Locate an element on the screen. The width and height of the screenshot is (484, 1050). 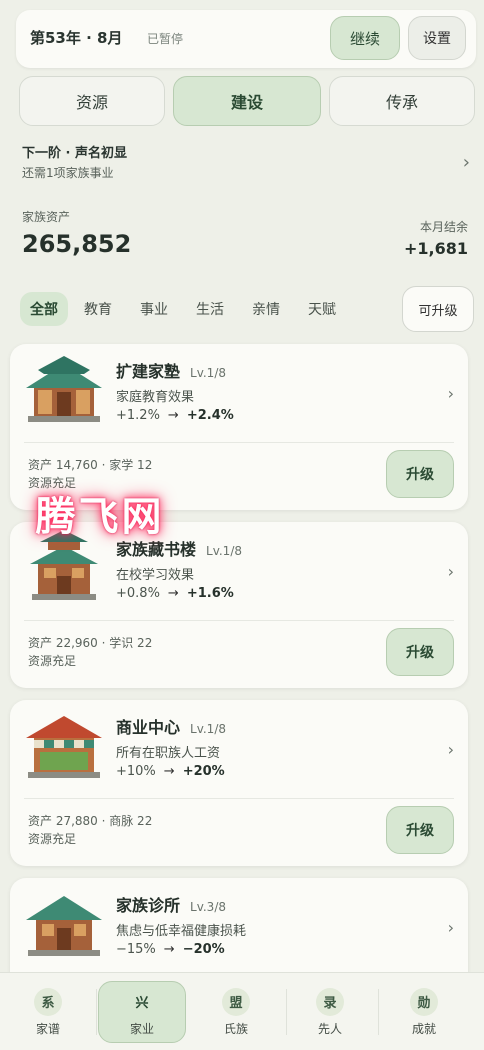
filter-all: 全部 is located at coordinates (44, 309).